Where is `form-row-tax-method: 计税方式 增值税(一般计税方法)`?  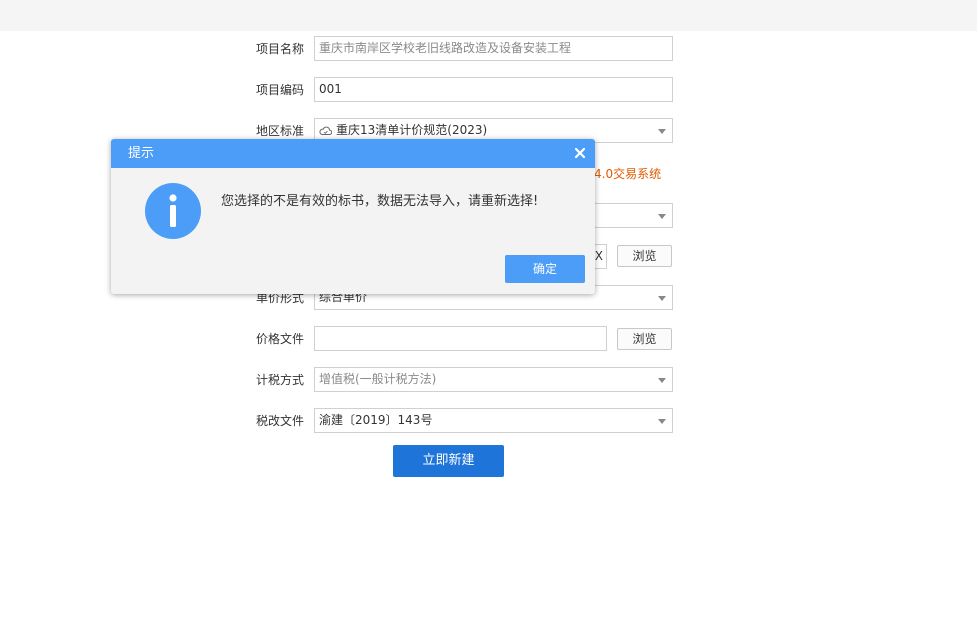 form-row-tax-method: 计税方式 增值税(一般计税方法) is located at coordinates (488, 380).